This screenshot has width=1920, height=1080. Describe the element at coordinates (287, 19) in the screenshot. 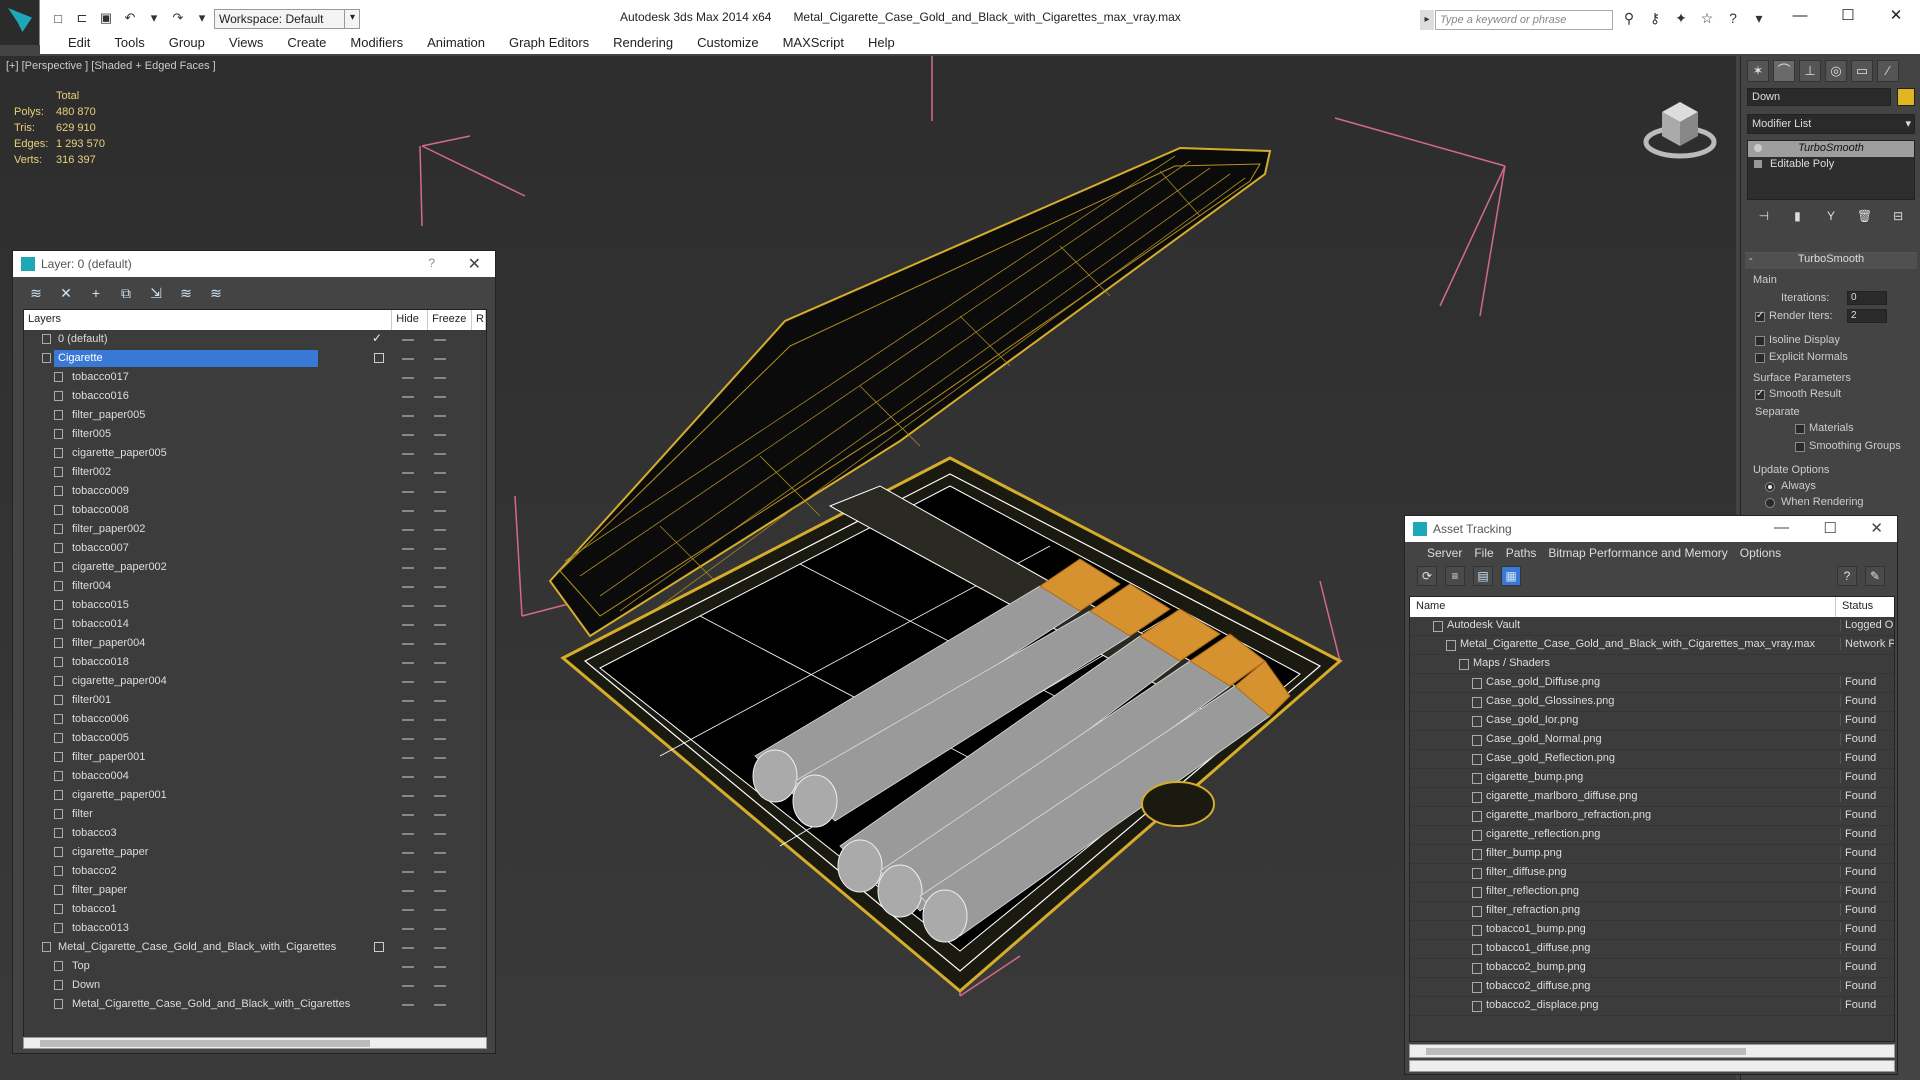

I see `workspace-dropdown: Workspace: Default` at that location.